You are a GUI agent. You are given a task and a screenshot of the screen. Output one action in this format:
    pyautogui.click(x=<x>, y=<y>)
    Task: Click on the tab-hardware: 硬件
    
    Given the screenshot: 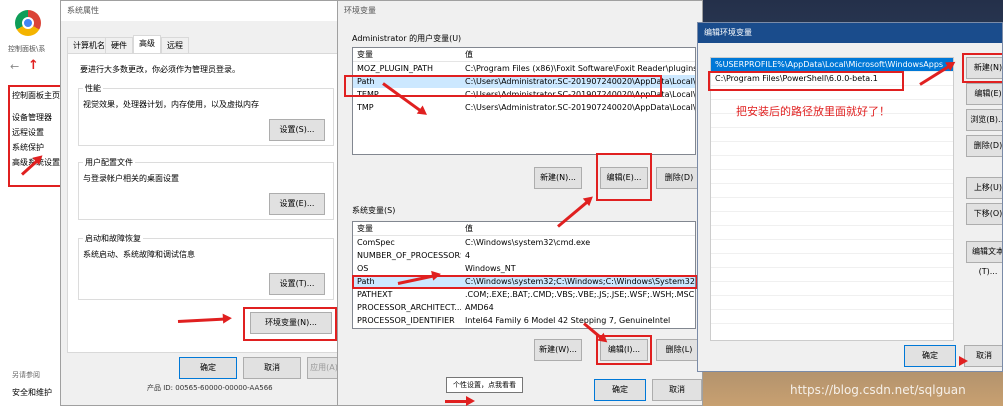 What is the action you would take?
    pyautogui.click(x=119, y=45)
    